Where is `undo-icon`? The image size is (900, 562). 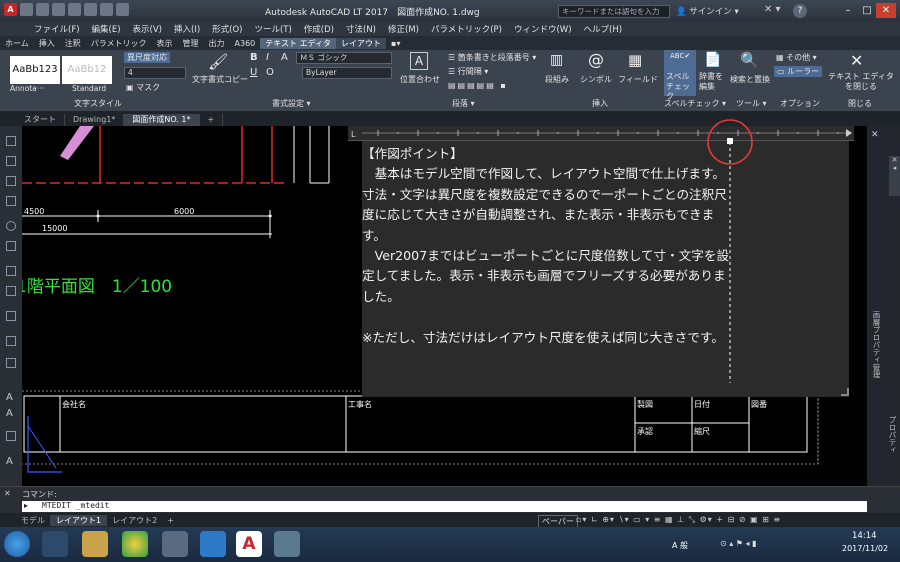
undo-icon is located at coordinates (106, 9).